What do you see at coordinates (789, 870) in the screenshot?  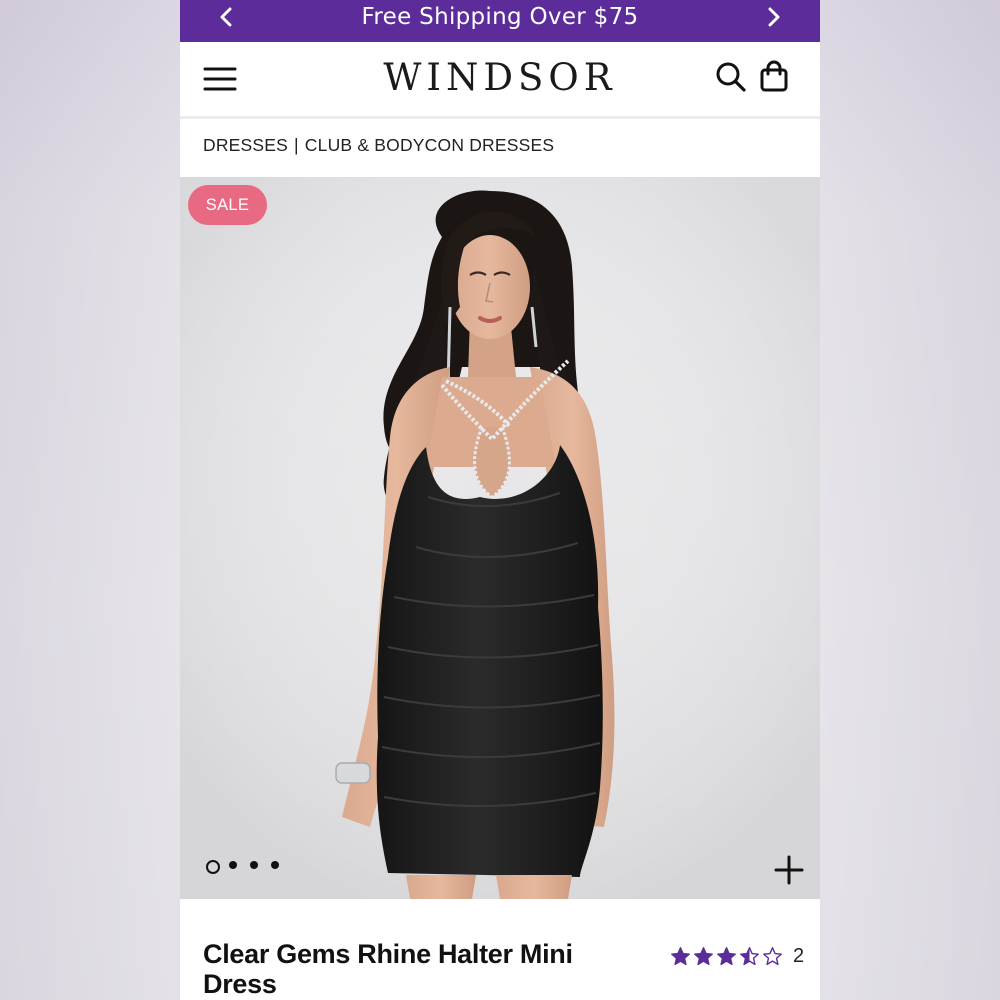 I see `plus-icon` at bounding box center [789, 870].